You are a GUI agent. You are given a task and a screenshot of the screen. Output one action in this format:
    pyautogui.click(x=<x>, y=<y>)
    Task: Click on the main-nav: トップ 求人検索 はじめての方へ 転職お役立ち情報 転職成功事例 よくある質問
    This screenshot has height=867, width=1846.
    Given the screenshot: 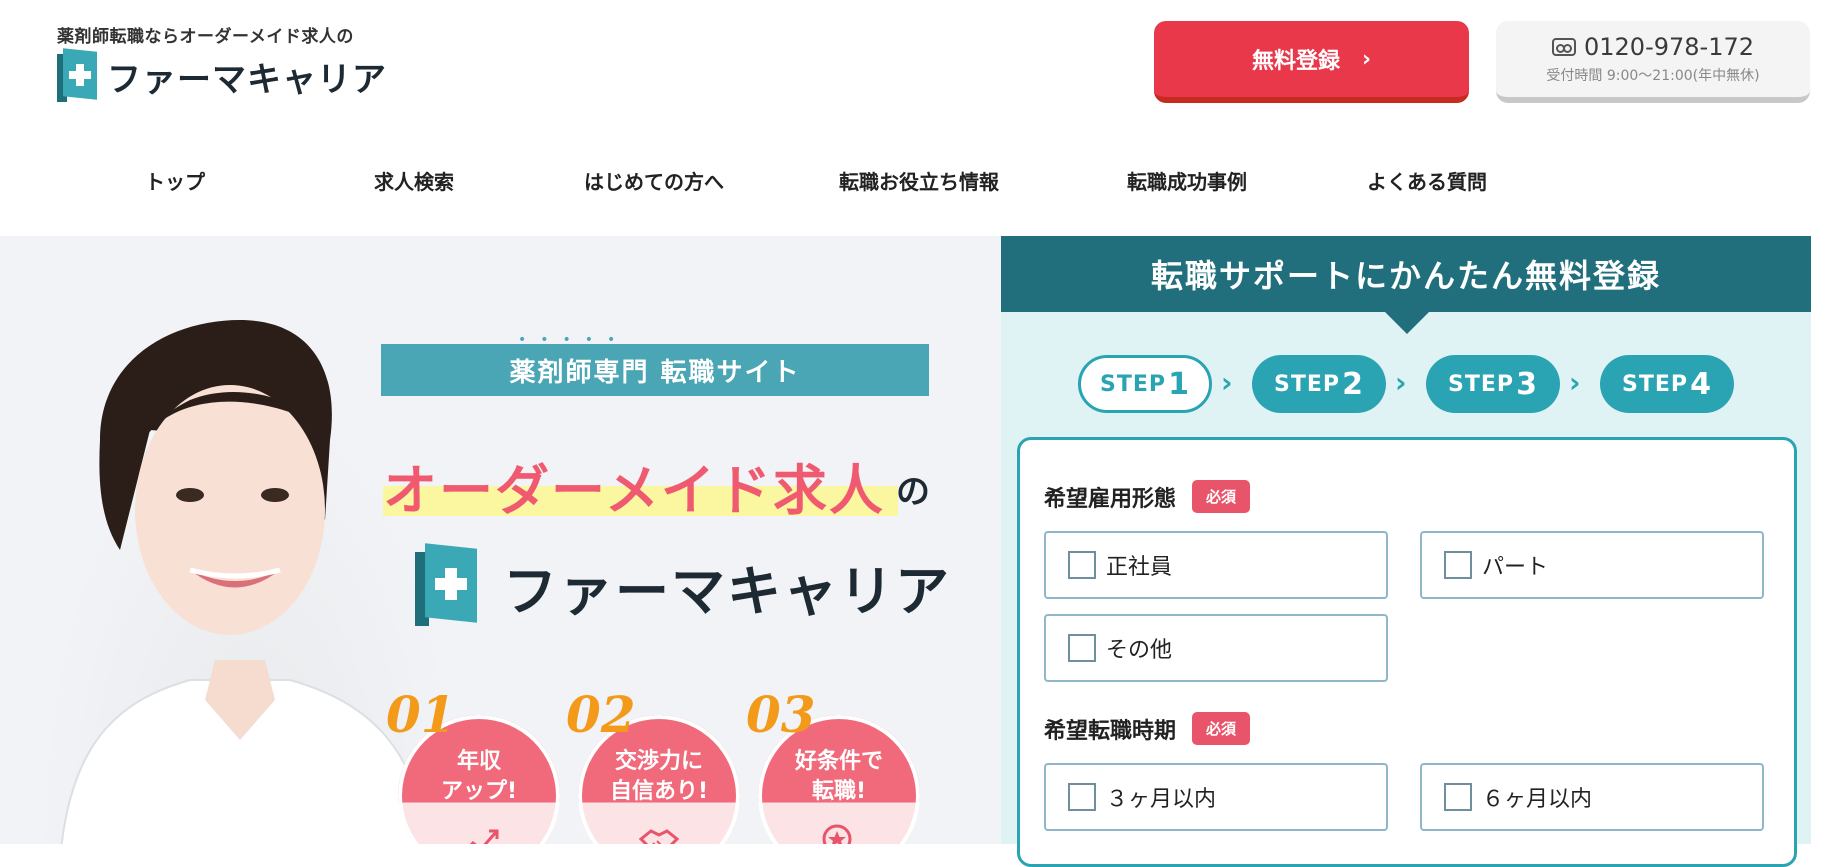 What is the action you would take?
    pyautogui.click(x=810, y=186)
    